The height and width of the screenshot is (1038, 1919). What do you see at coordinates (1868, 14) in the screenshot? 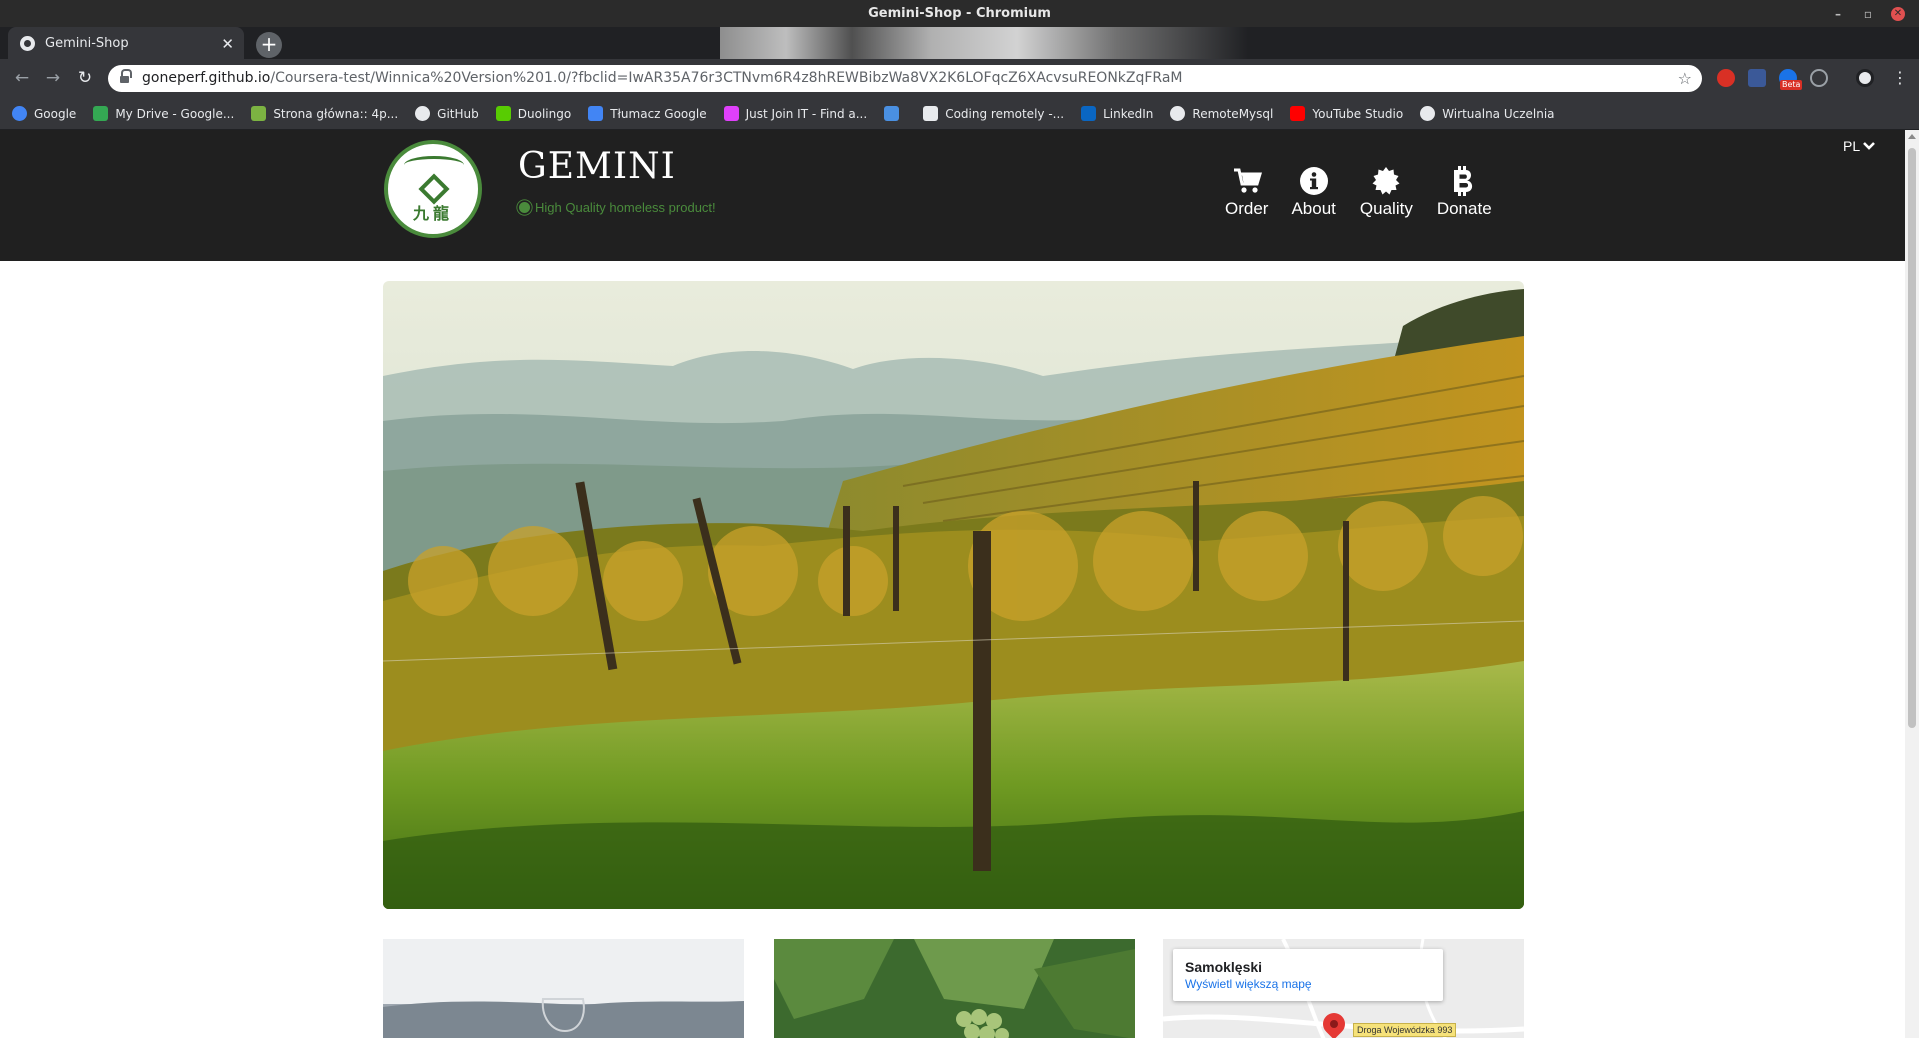
I see `maximize-icon: ▫` at bounding box center [1868, 14].